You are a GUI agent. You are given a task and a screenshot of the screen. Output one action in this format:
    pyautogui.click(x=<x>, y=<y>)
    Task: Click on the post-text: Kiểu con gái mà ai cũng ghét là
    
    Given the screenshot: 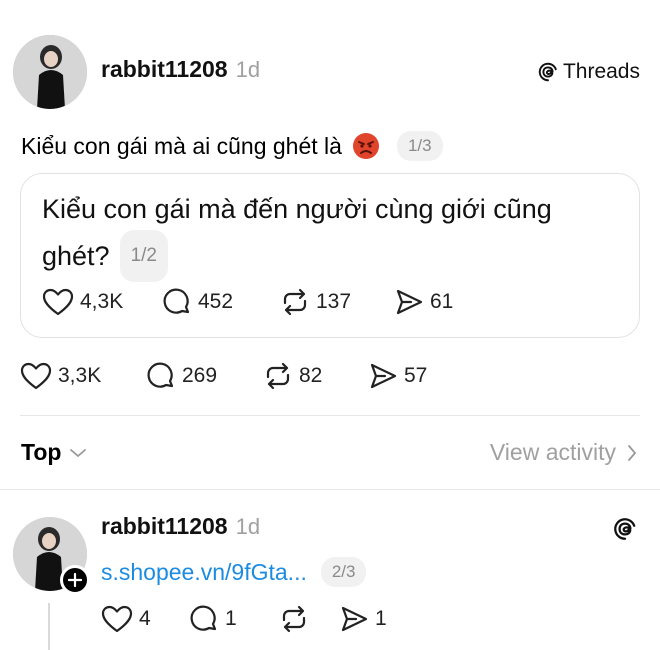 What is the action you would take?
    pyautogui.click(x=181, y=145)
    